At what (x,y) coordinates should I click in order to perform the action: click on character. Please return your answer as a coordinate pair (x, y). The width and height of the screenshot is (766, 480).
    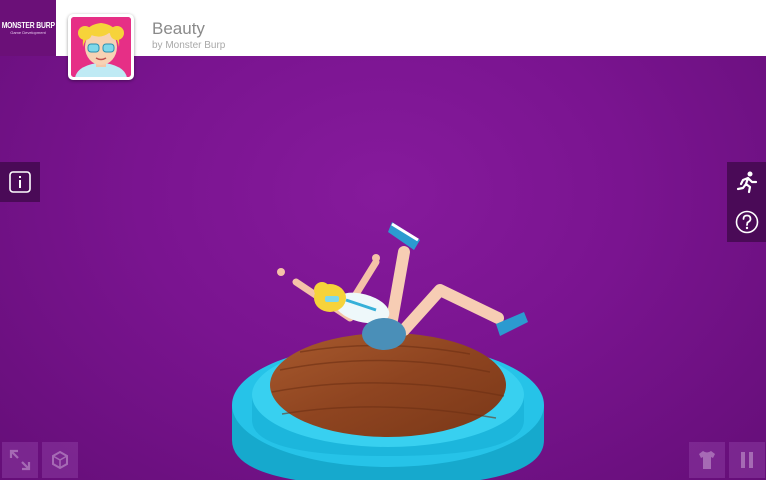
    Looking at the image, I should click on (402, 286).